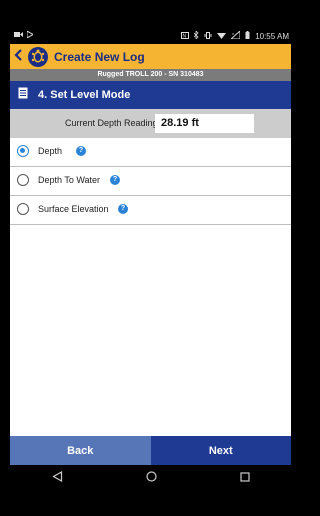 The image size is (320, 516). Describe the element at coordinates (57, 478) in the screenshot. I see `back-triangle-icon` at that location.